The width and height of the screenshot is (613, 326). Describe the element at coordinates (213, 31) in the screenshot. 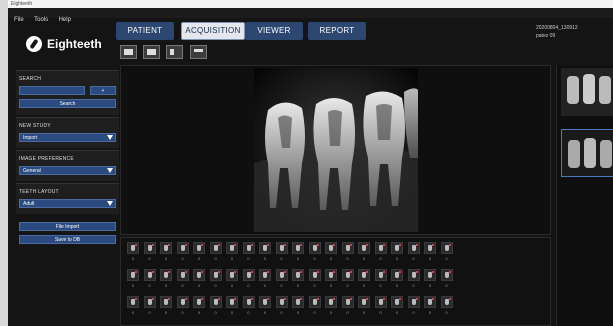

I see `tab-acquisition: ACQUISITION` at that location.